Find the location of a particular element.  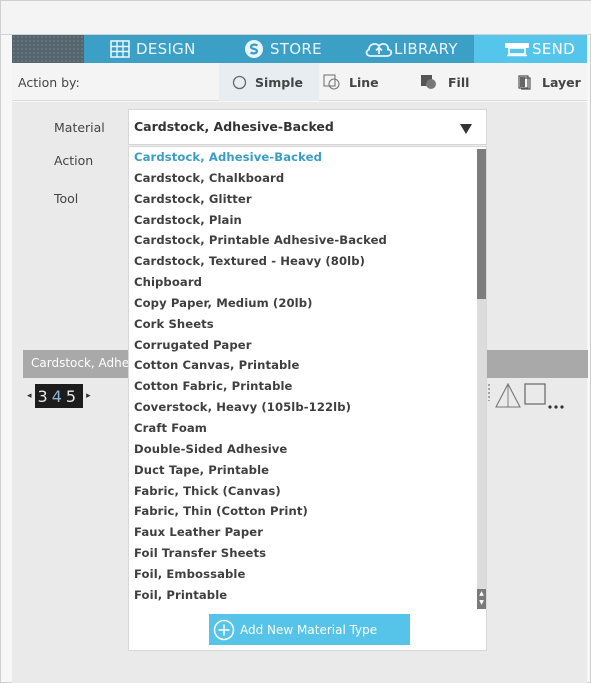

tab-send: SEND is located at coordinates (530, 49).